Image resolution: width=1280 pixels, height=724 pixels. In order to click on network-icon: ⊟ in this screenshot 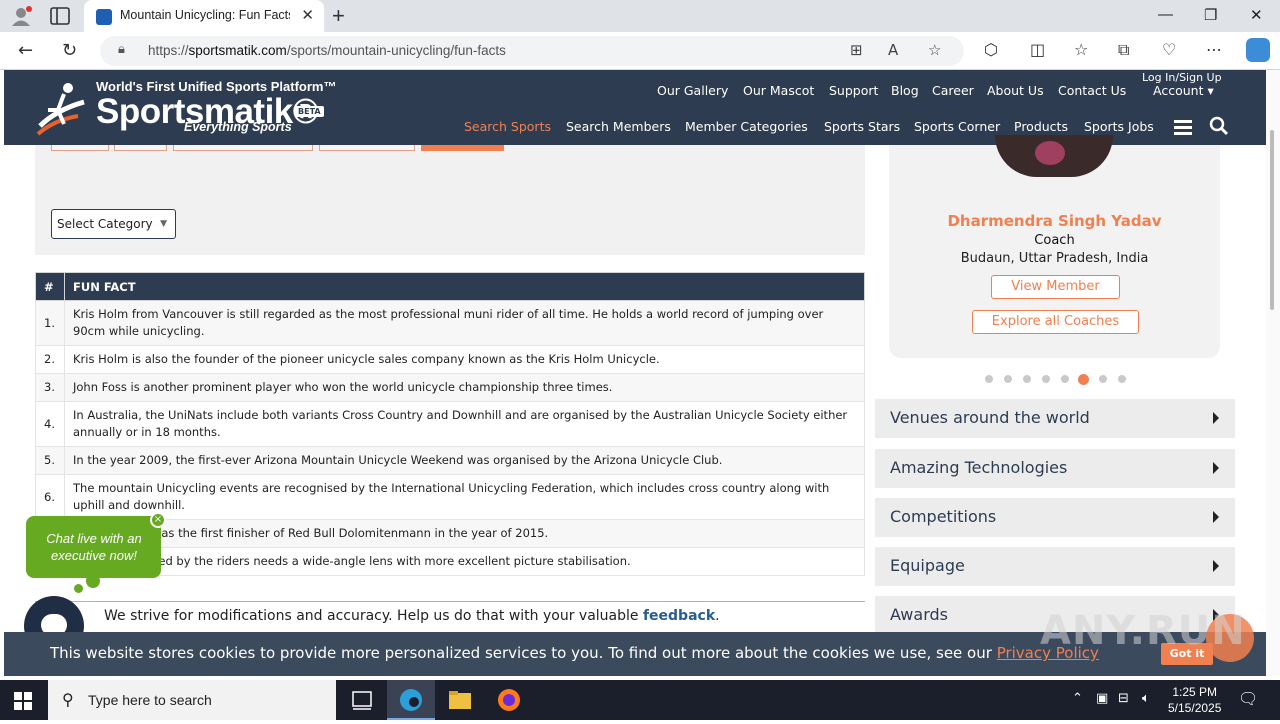, I will do `click(1123, 698)`.